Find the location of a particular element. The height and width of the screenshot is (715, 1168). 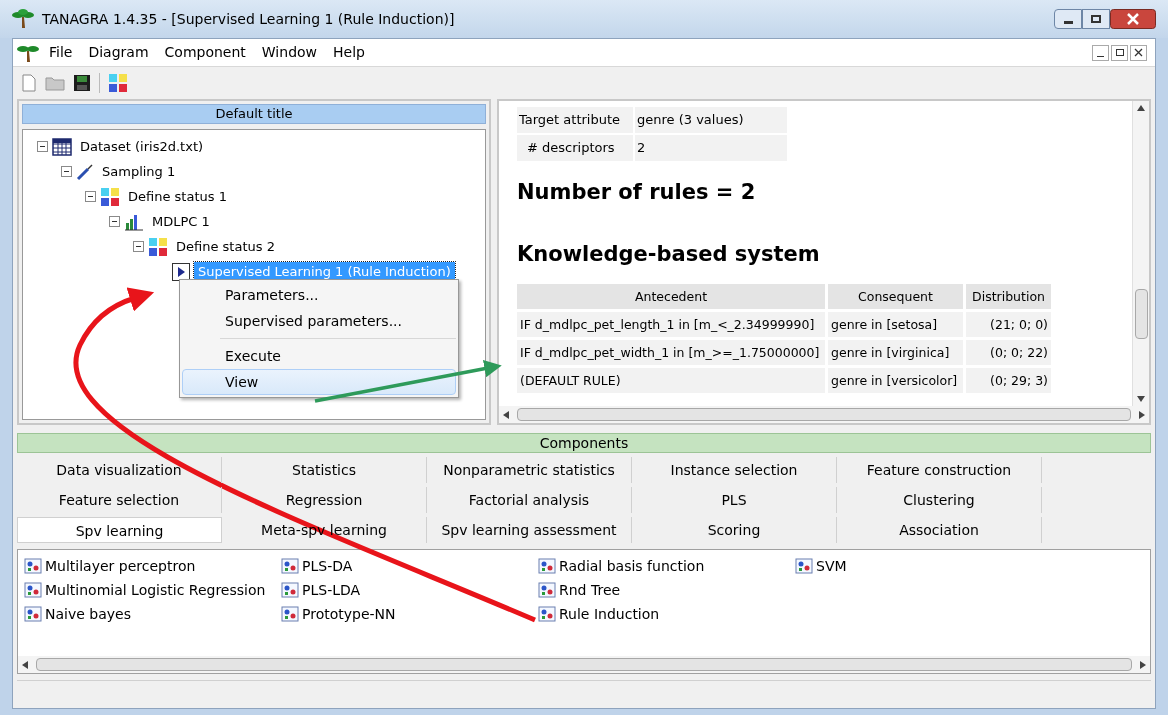

bar-chart-icon is located at coordinates (134, 221).